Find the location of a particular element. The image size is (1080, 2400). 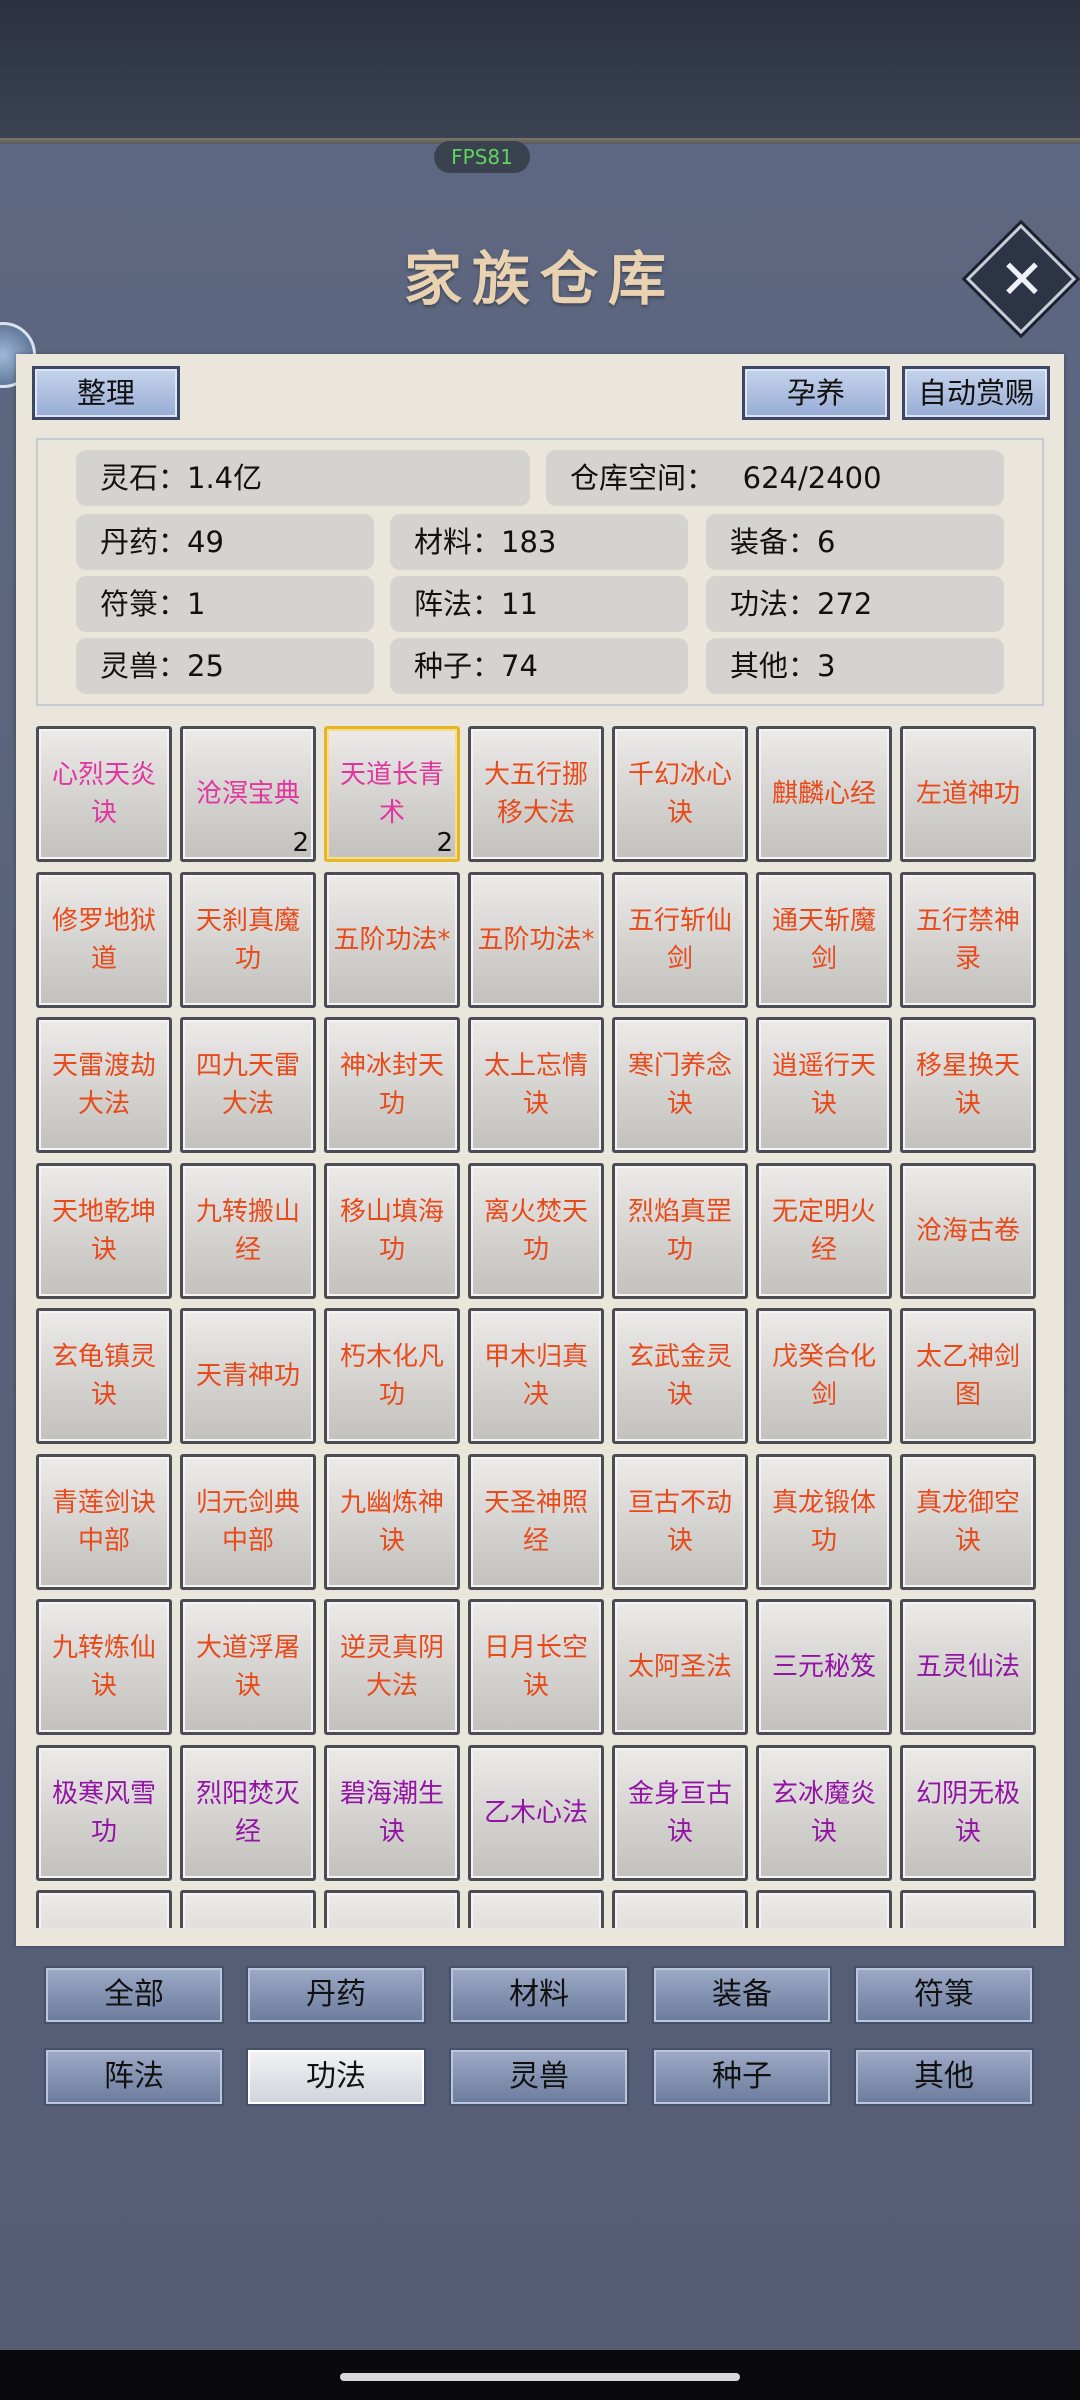

tab-pills: 丹药 is located at coordinates (336, 1995).